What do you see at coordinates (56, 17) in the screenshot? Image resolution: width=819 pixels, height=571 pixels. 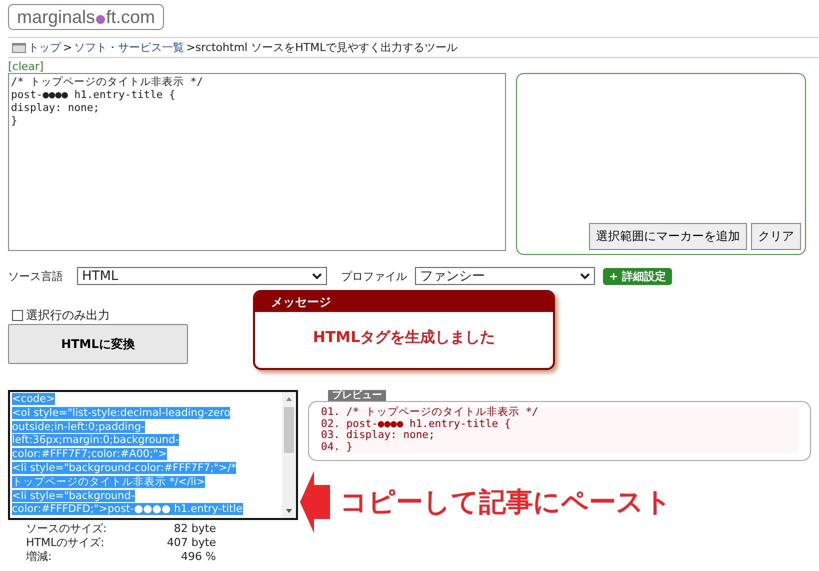 I see `logo-text: marginals` at bounding box center [56, 17].